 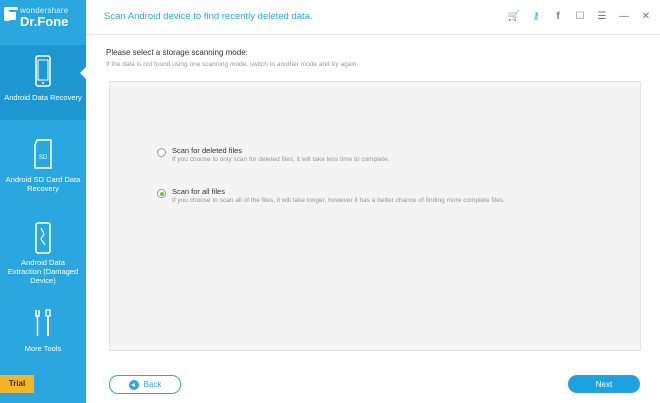 I want to click on broken-phone-icon, so click(x=43, y=238).